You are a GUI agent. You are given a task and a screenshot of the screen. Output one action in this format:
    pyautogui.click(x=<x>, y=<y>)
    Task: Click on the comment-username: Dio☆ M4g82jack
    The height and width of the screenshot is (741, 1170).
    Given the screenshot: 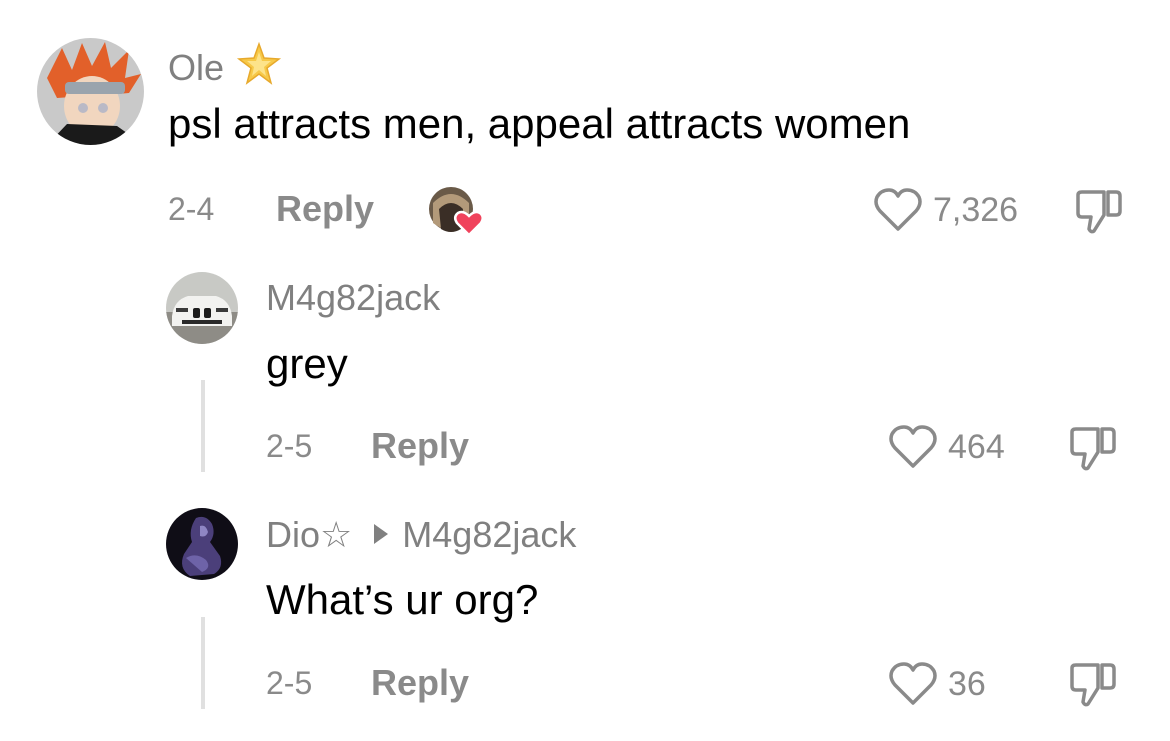 What is the action you would take?
    pyautogui.click(x=421, y=535)
    